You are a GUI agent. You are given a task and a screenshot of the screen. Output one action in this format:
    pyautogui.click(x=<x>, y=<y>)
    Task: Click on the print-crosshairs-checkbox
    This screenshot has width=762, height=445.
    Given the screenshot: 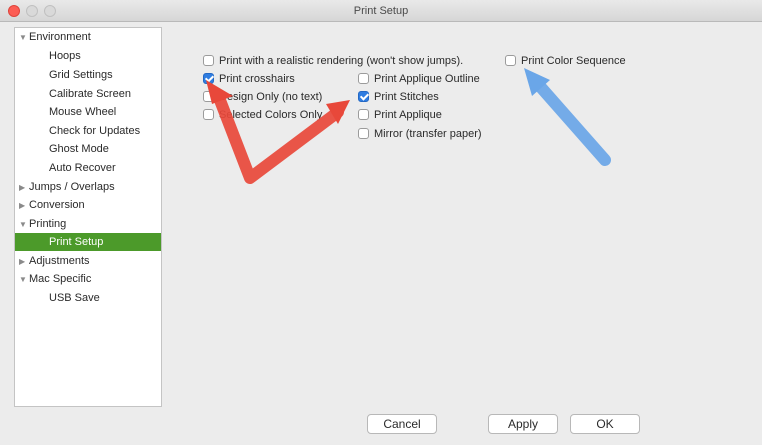 What is the action you would take?
    pyautogui.click(x=208, y=78)
    